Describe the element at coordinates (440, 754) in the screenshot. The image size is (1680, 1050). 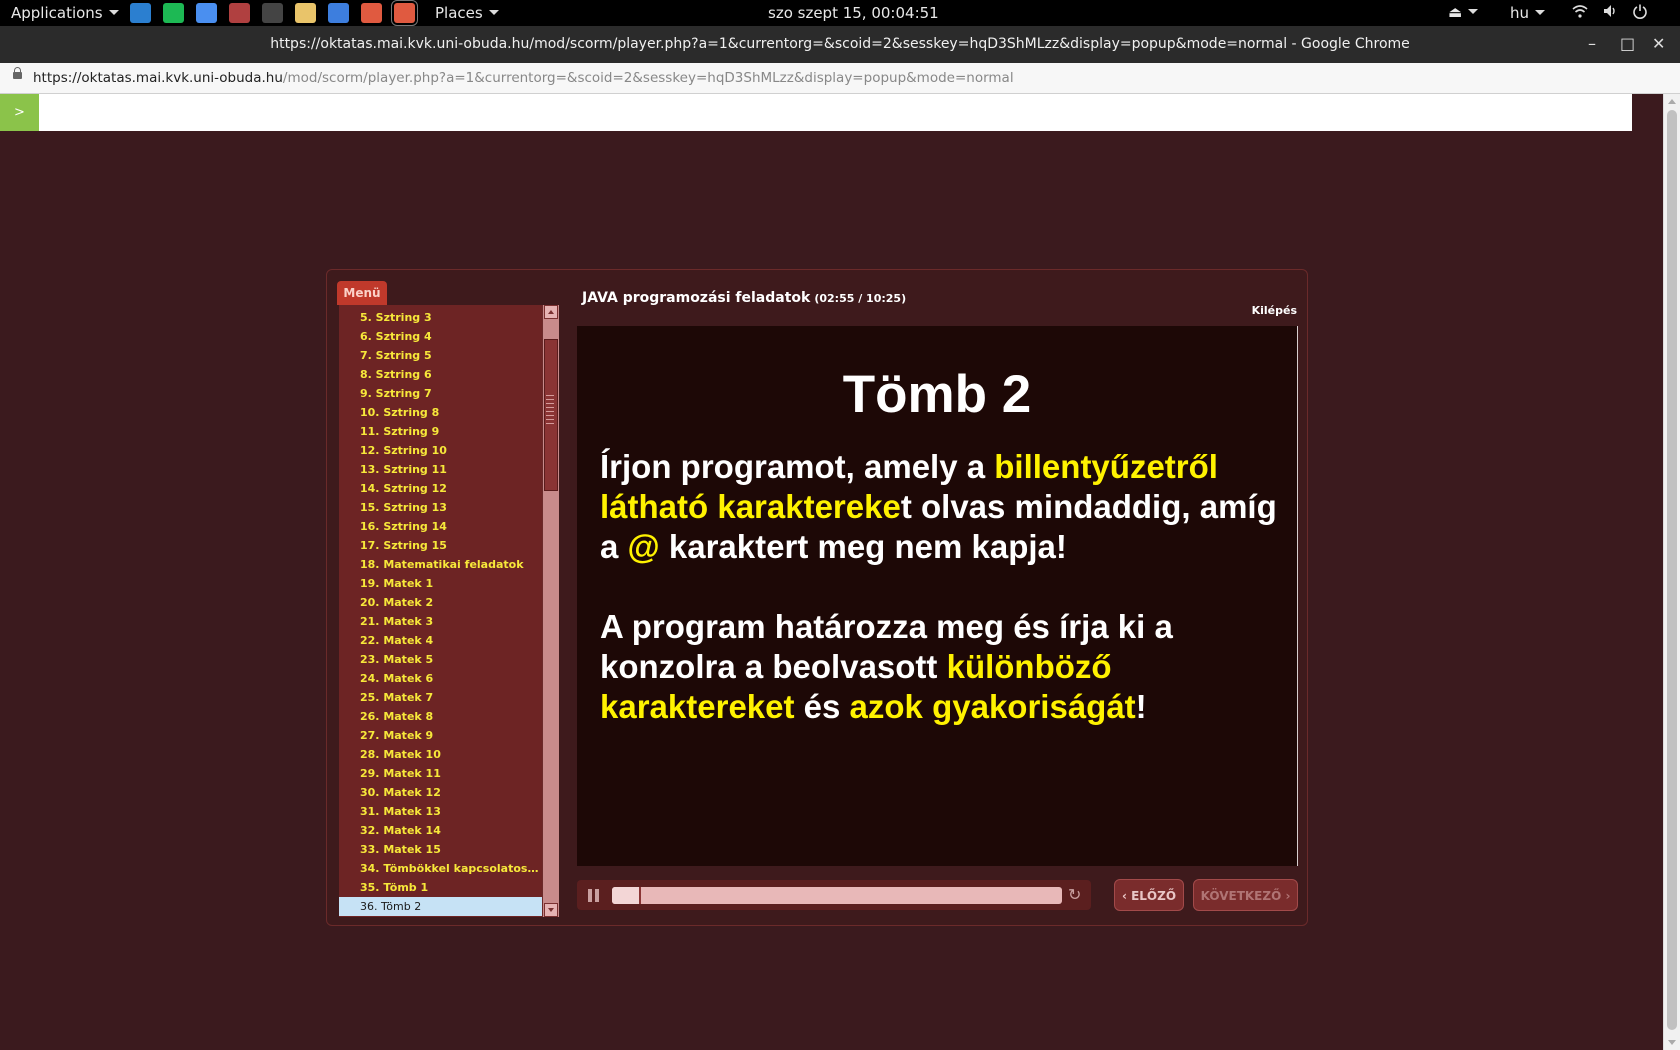
I see `menu-item: 28. Matek 10` at that location.